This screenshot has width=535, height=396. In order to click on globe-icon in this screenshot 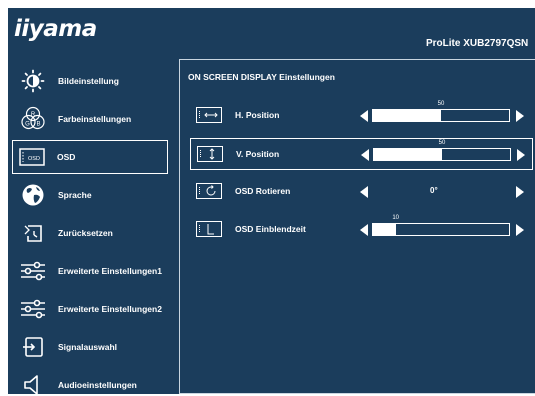, I will do `click(33, 195)`.